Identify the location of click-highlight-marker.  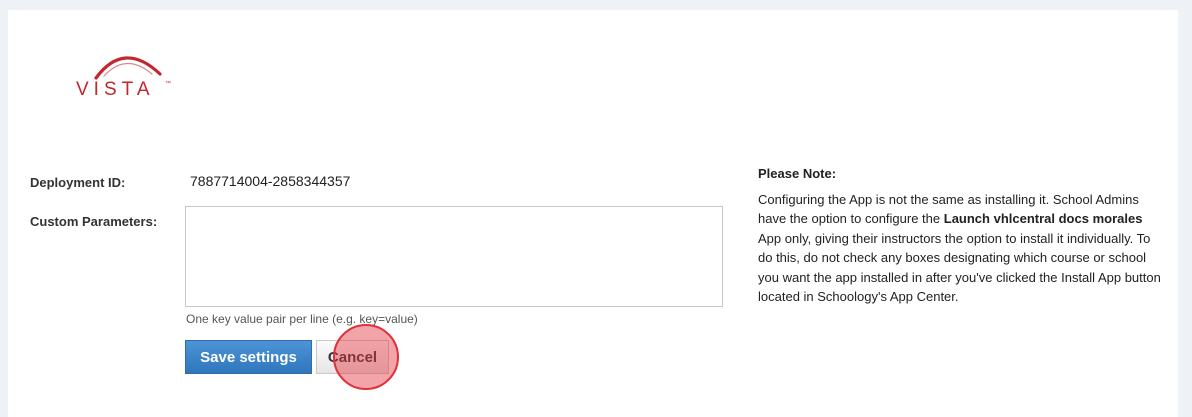
(366, 357).